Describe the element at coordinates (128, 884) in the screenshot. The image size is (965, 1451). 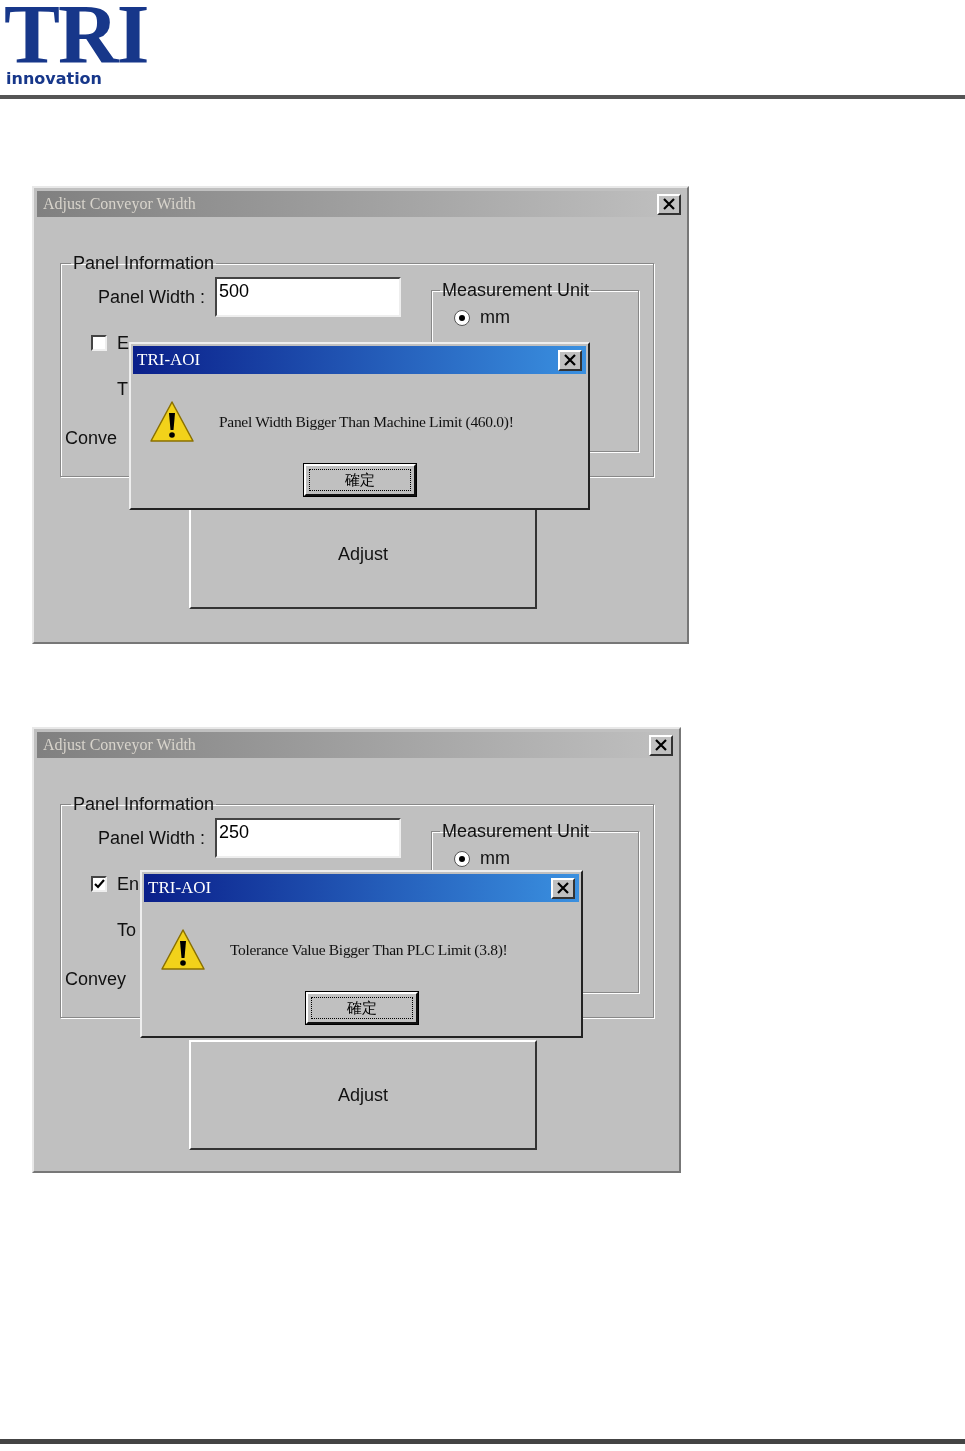
I see `checkbox-label: En` at that location.